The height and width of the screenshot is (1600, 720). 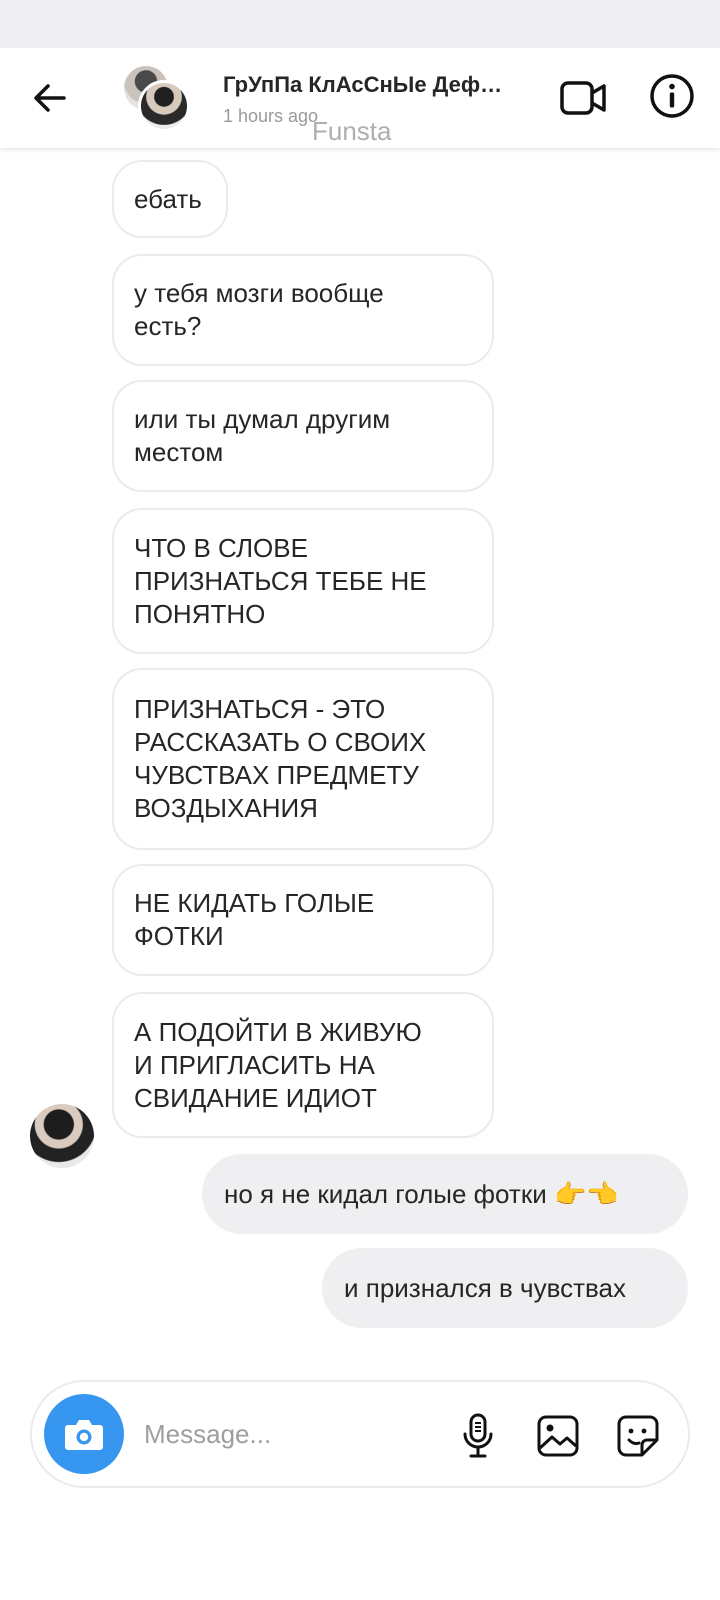 I want to click on arrow-left-icon, so click(x=50, y=98).